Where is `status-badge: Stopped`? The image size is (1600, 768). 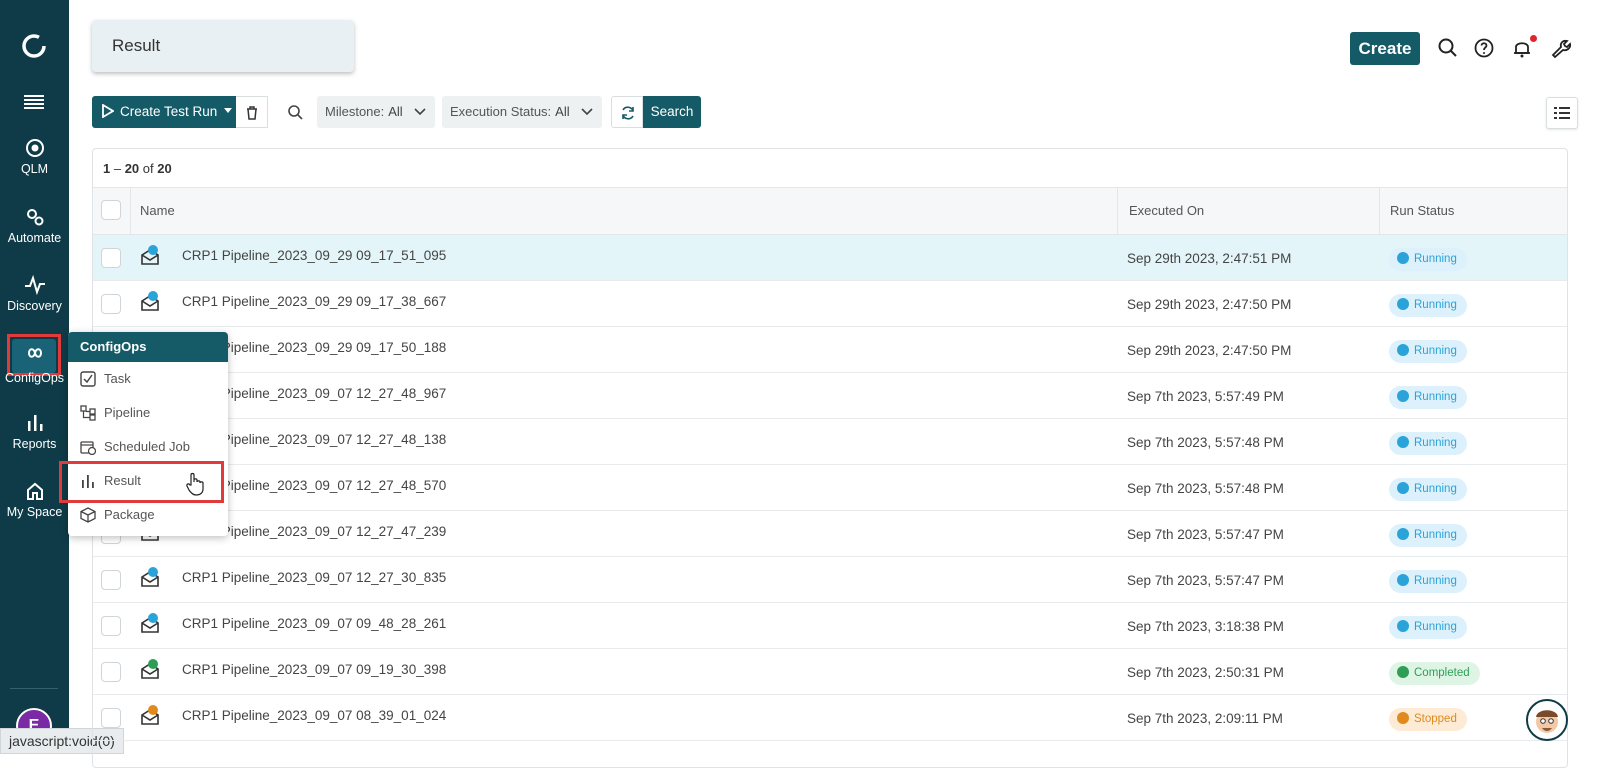 status-badge: Stopped is located at coordinates (1428, 719).